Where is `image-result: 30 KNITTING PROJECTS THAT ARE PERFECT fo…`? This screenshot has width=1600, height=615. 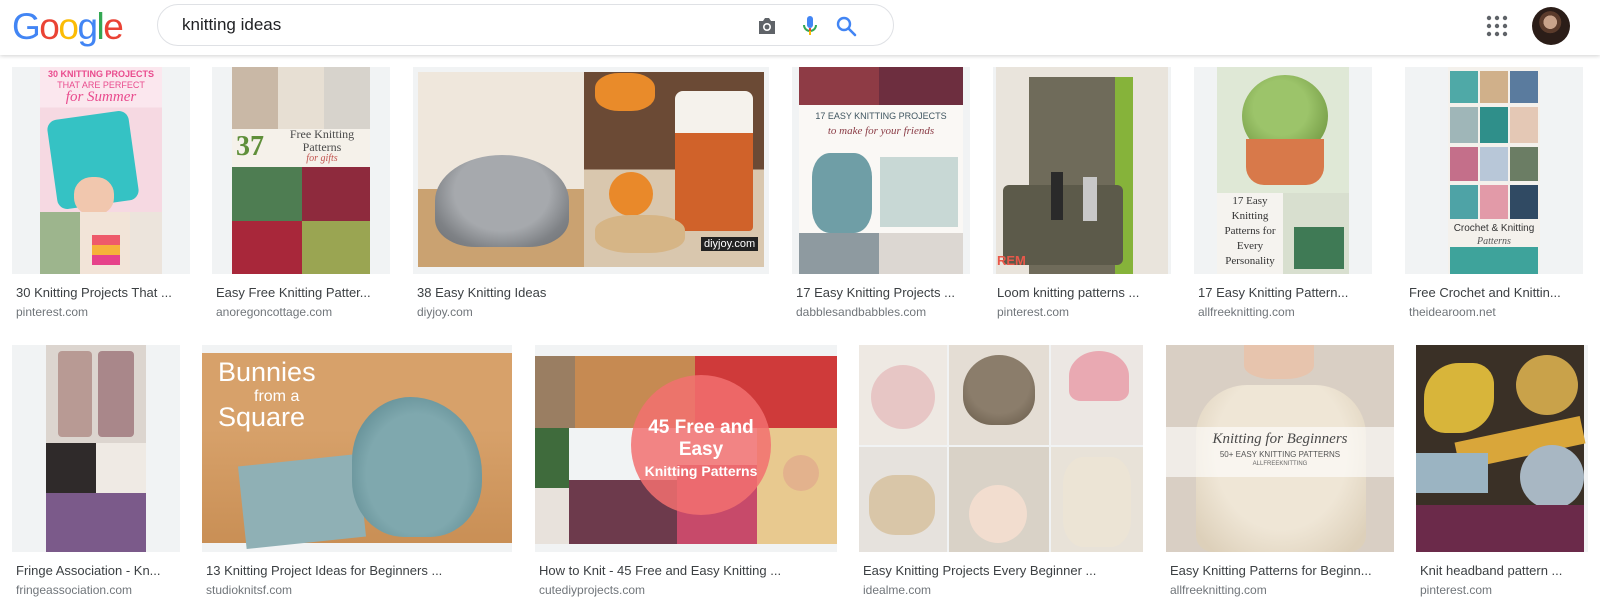 image-result: 30 KNITTING PROJECTS THAT ARE PERFECT fo… is located at coordinates (101, 196).